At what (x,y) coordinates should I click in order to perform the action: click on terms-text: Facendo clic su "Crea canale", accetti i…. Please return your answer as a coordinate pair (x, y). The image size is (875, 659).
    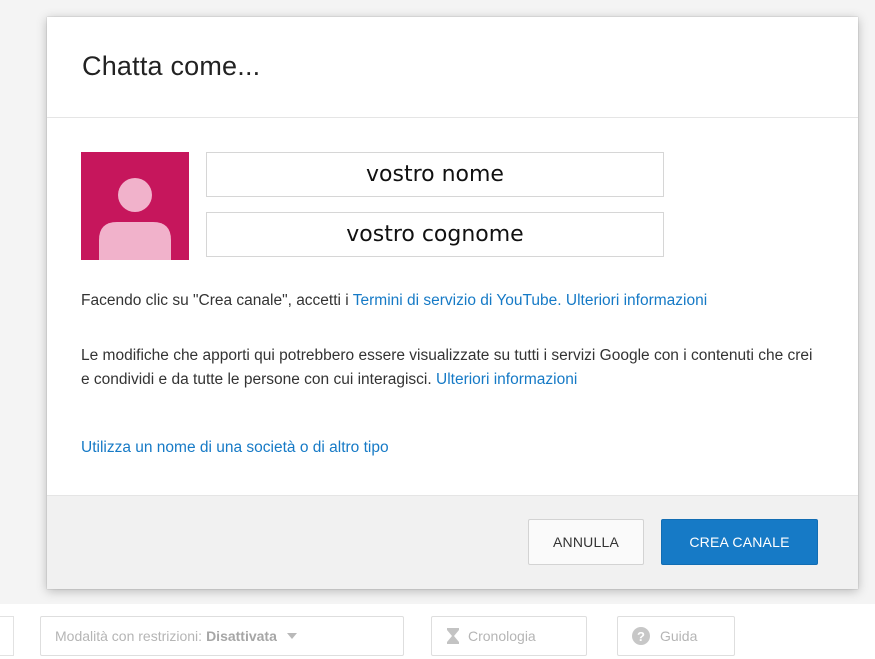
    Looking at the image, I should click on (451, 301).